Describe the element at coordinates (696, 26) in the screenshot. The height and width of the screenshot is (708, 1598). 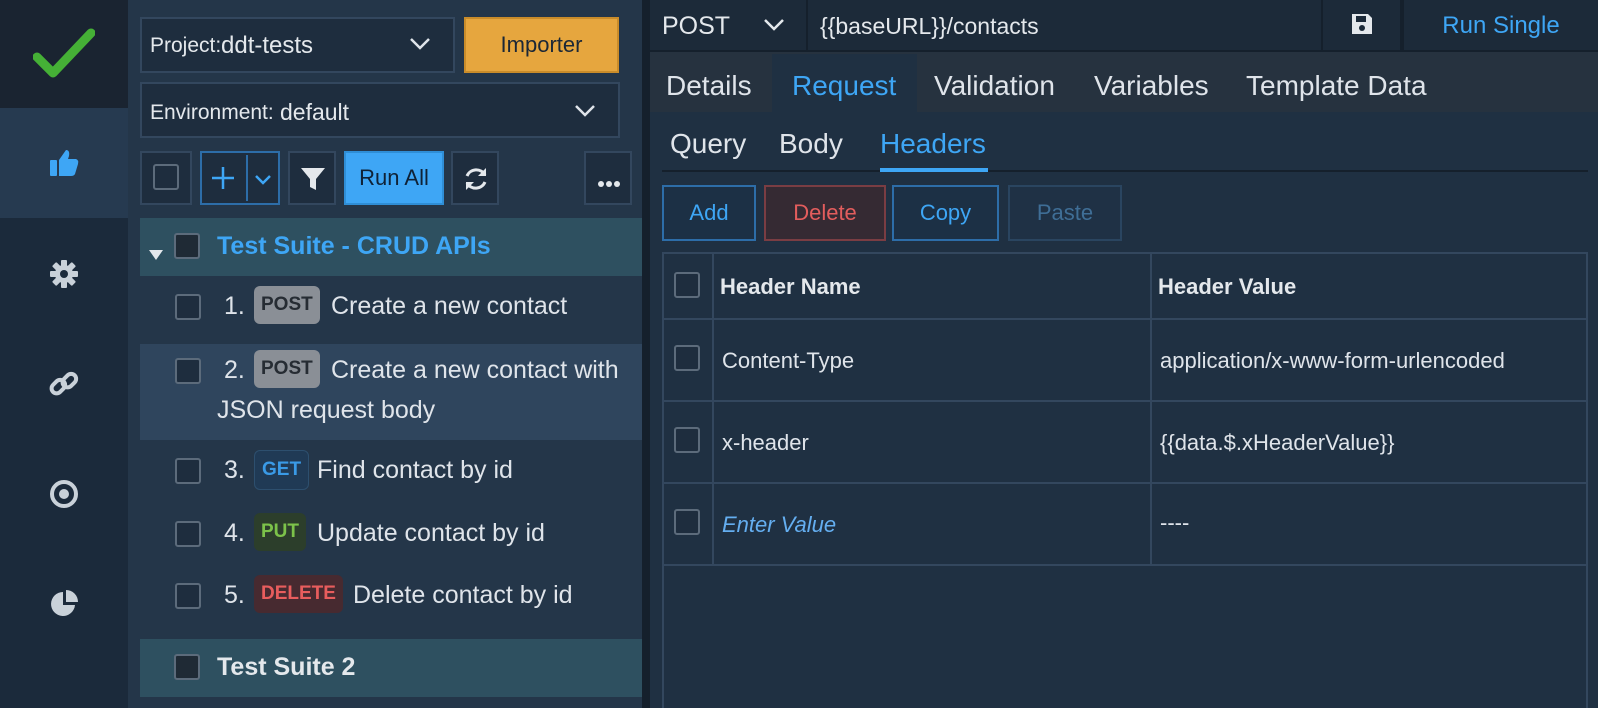
I see `method-value: POST` at that location.